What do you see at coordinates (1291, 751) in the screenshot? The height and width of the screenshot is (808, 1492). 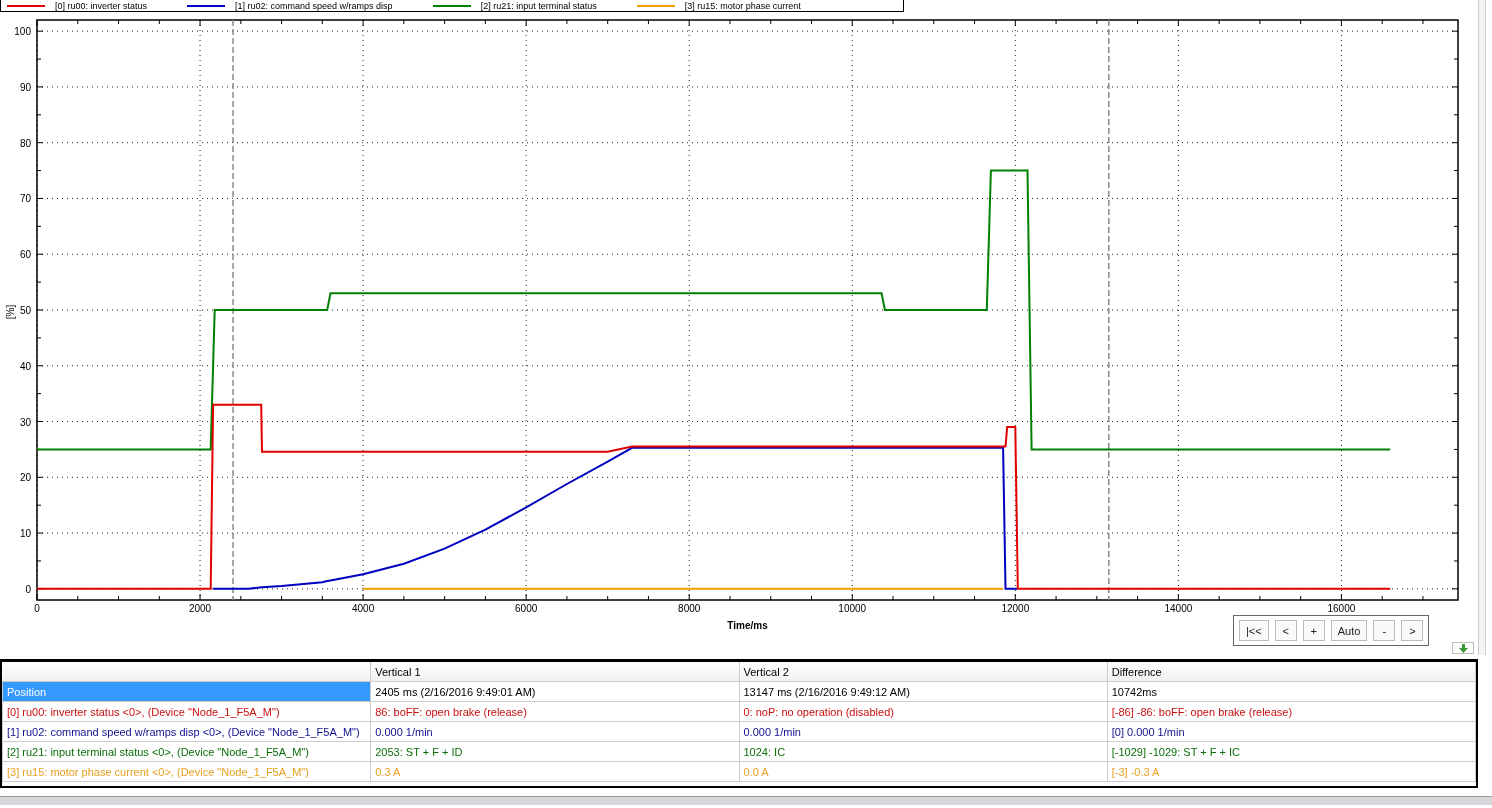 I see `table-cell: [-1029] -1029: ST + F + IC` at bounding box center [1291, 751].